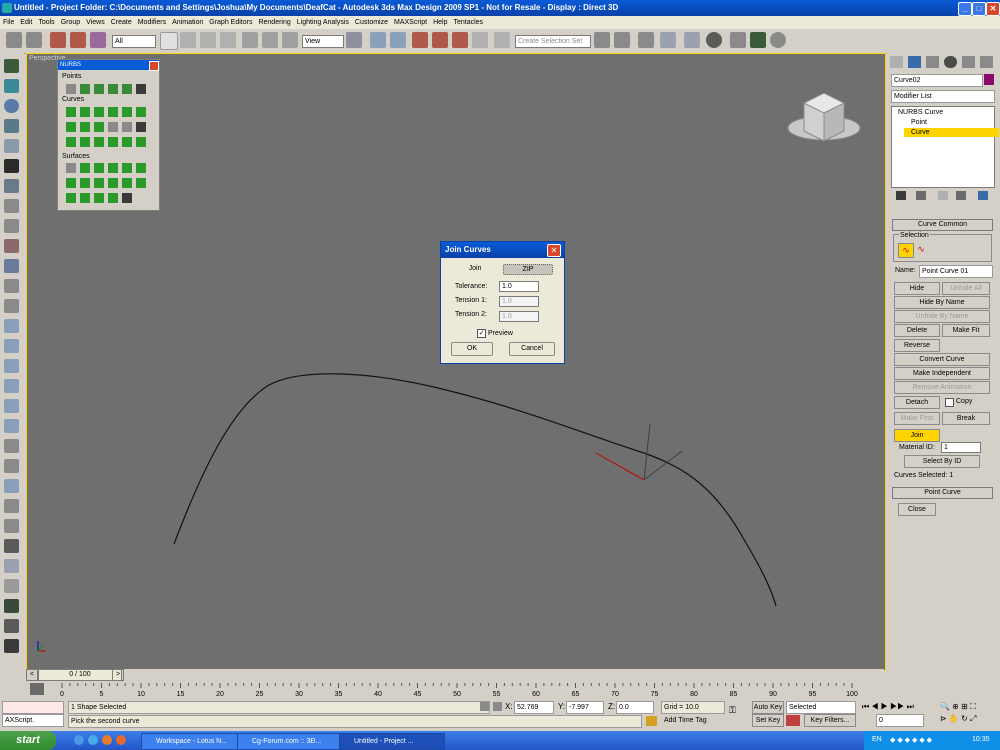  I want to click on menu-animation: Animation, so click(187, 22).